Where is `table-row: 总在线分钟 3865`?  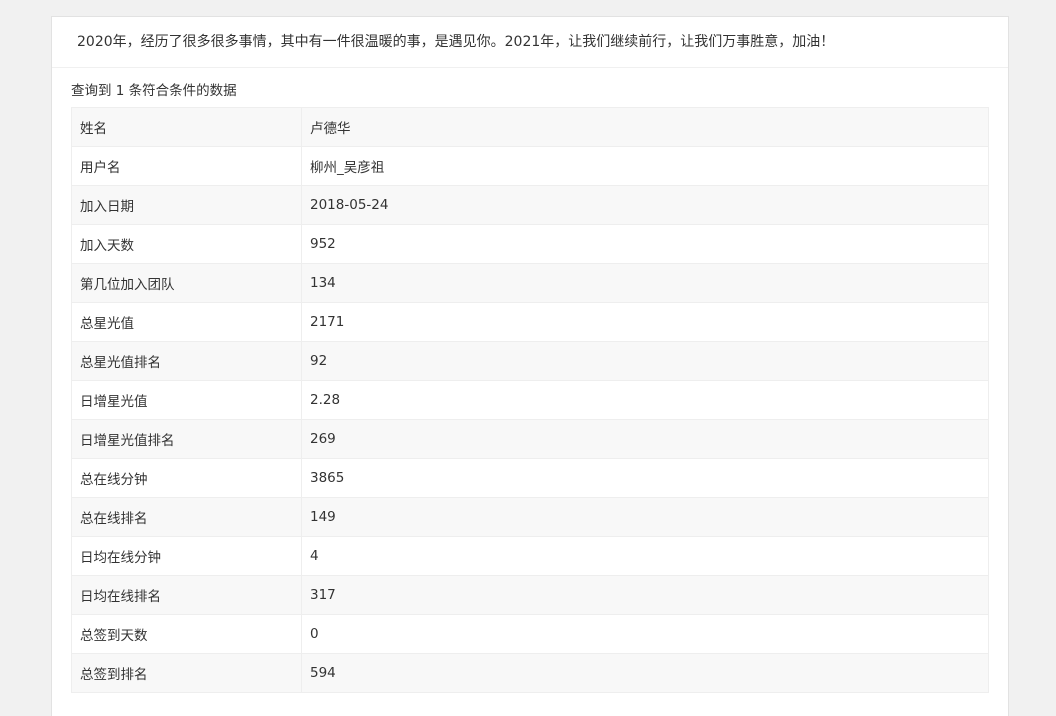
table-row: 总在线分钟 3865 is located at coordinates (530, 478).